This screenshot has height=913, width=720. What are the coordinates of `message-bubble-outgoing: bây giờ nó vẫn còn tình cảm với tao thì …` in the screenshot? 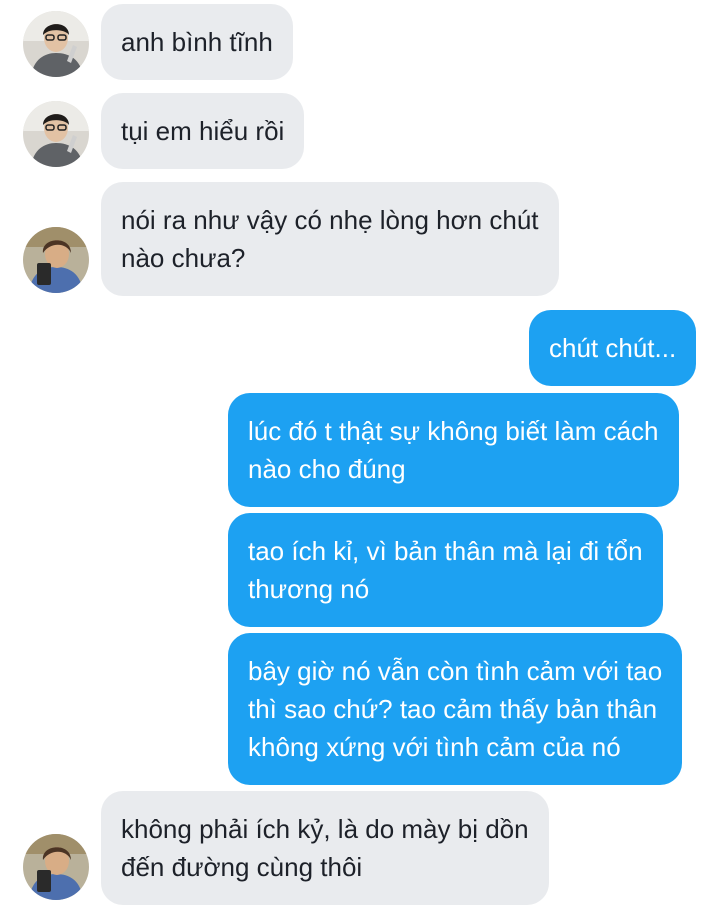 It's located at (455, 709).